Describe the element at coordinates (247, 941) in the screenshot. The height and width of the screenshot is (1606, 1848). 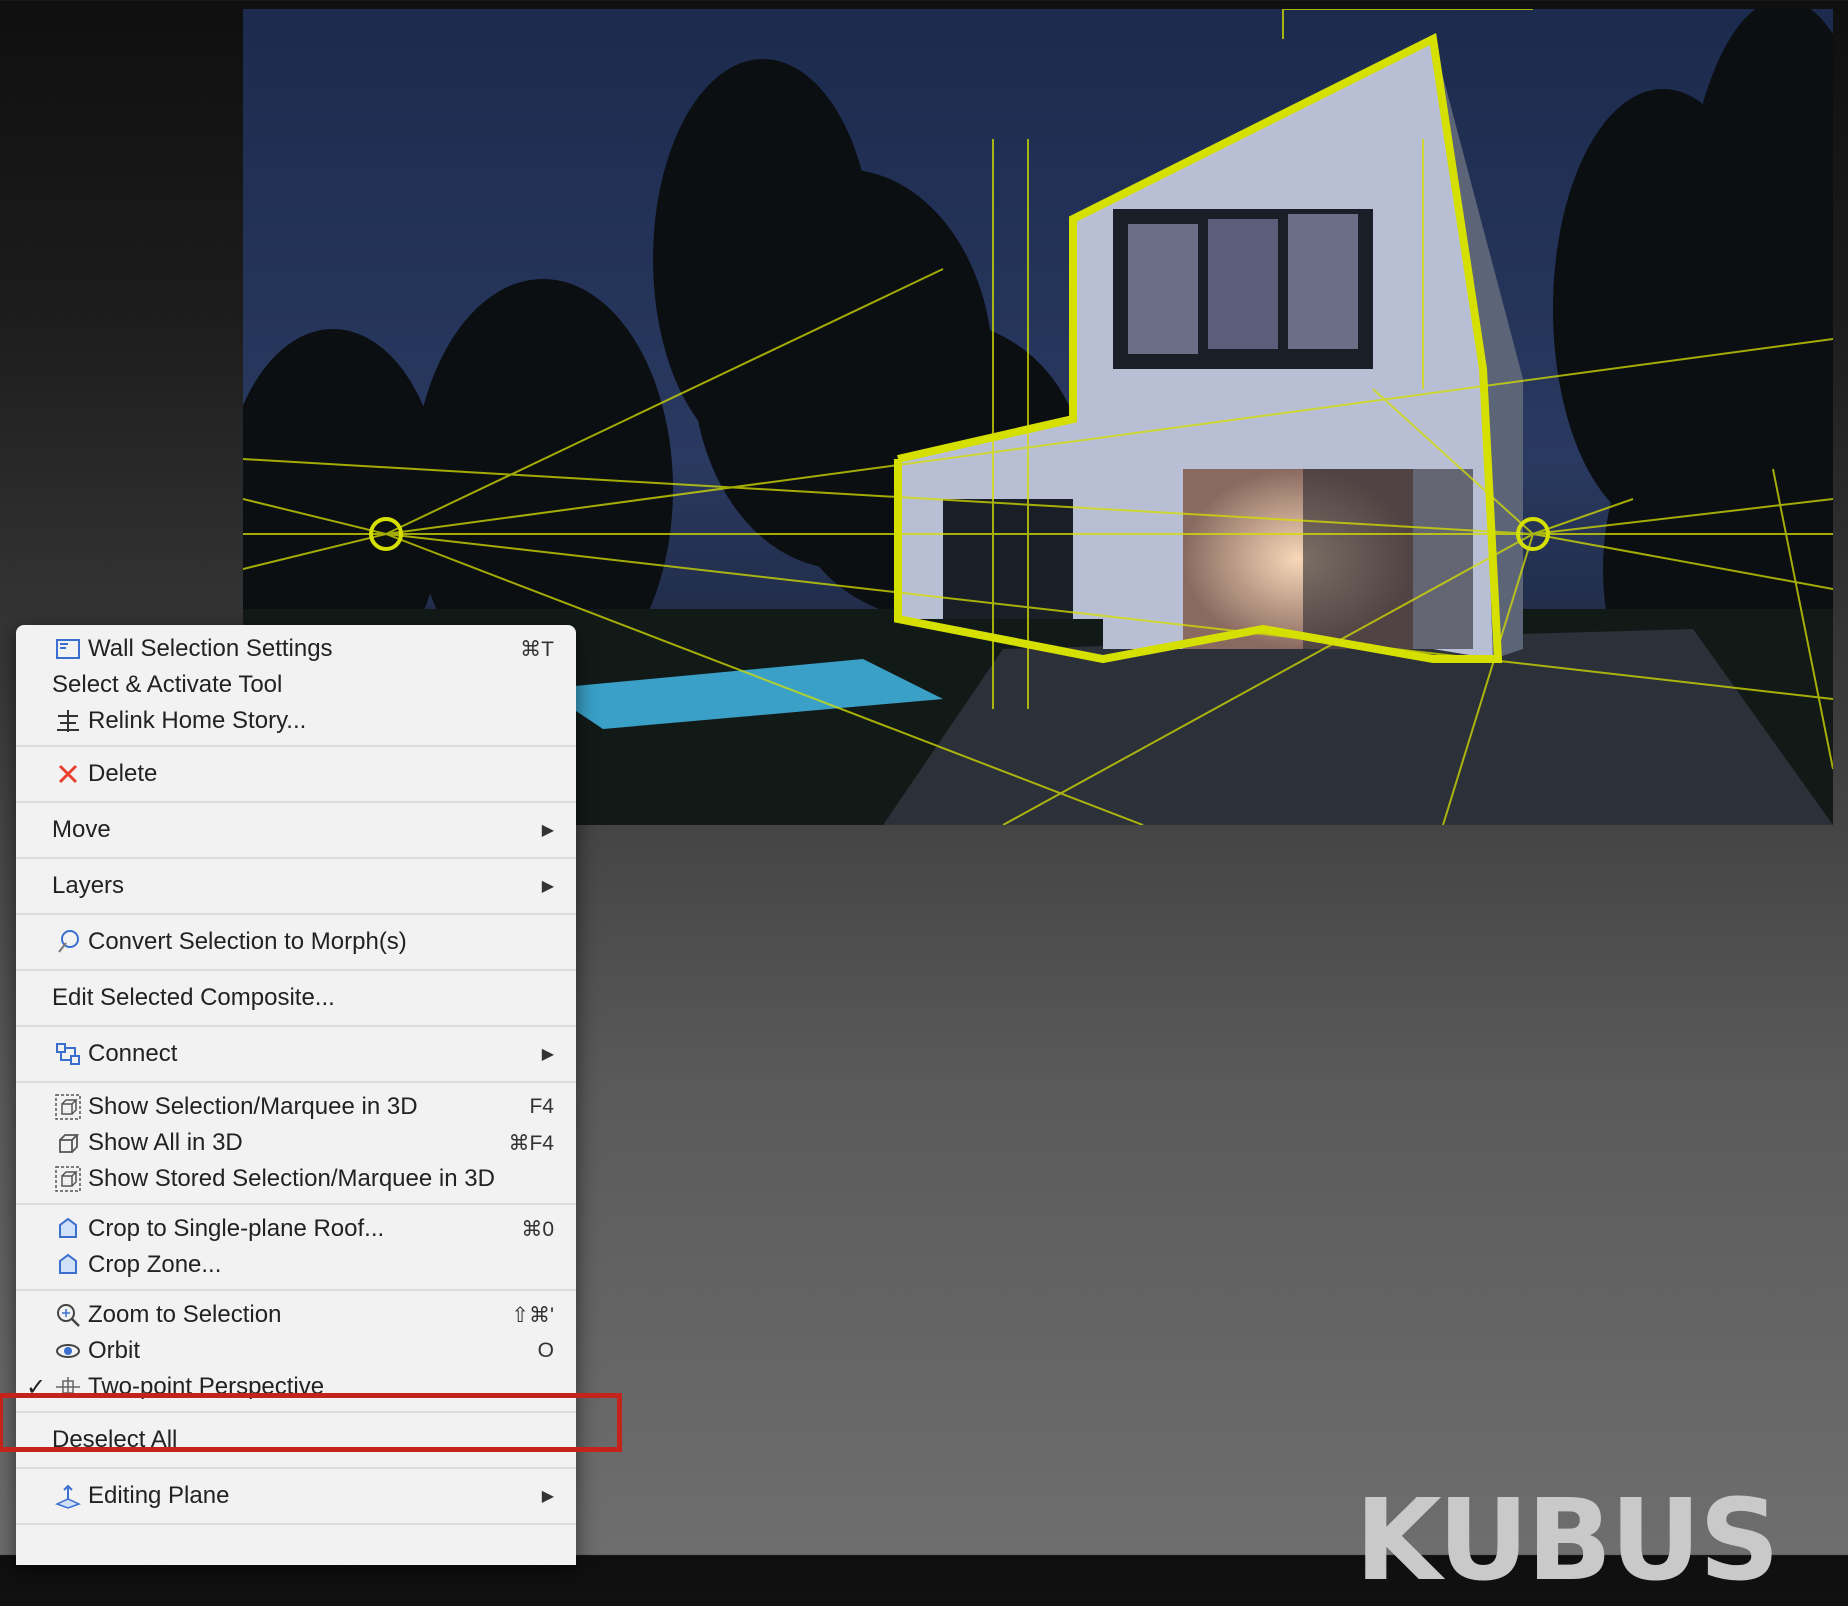
I see `menu-item-label: Convert Selection to Morph(s)` at that location.